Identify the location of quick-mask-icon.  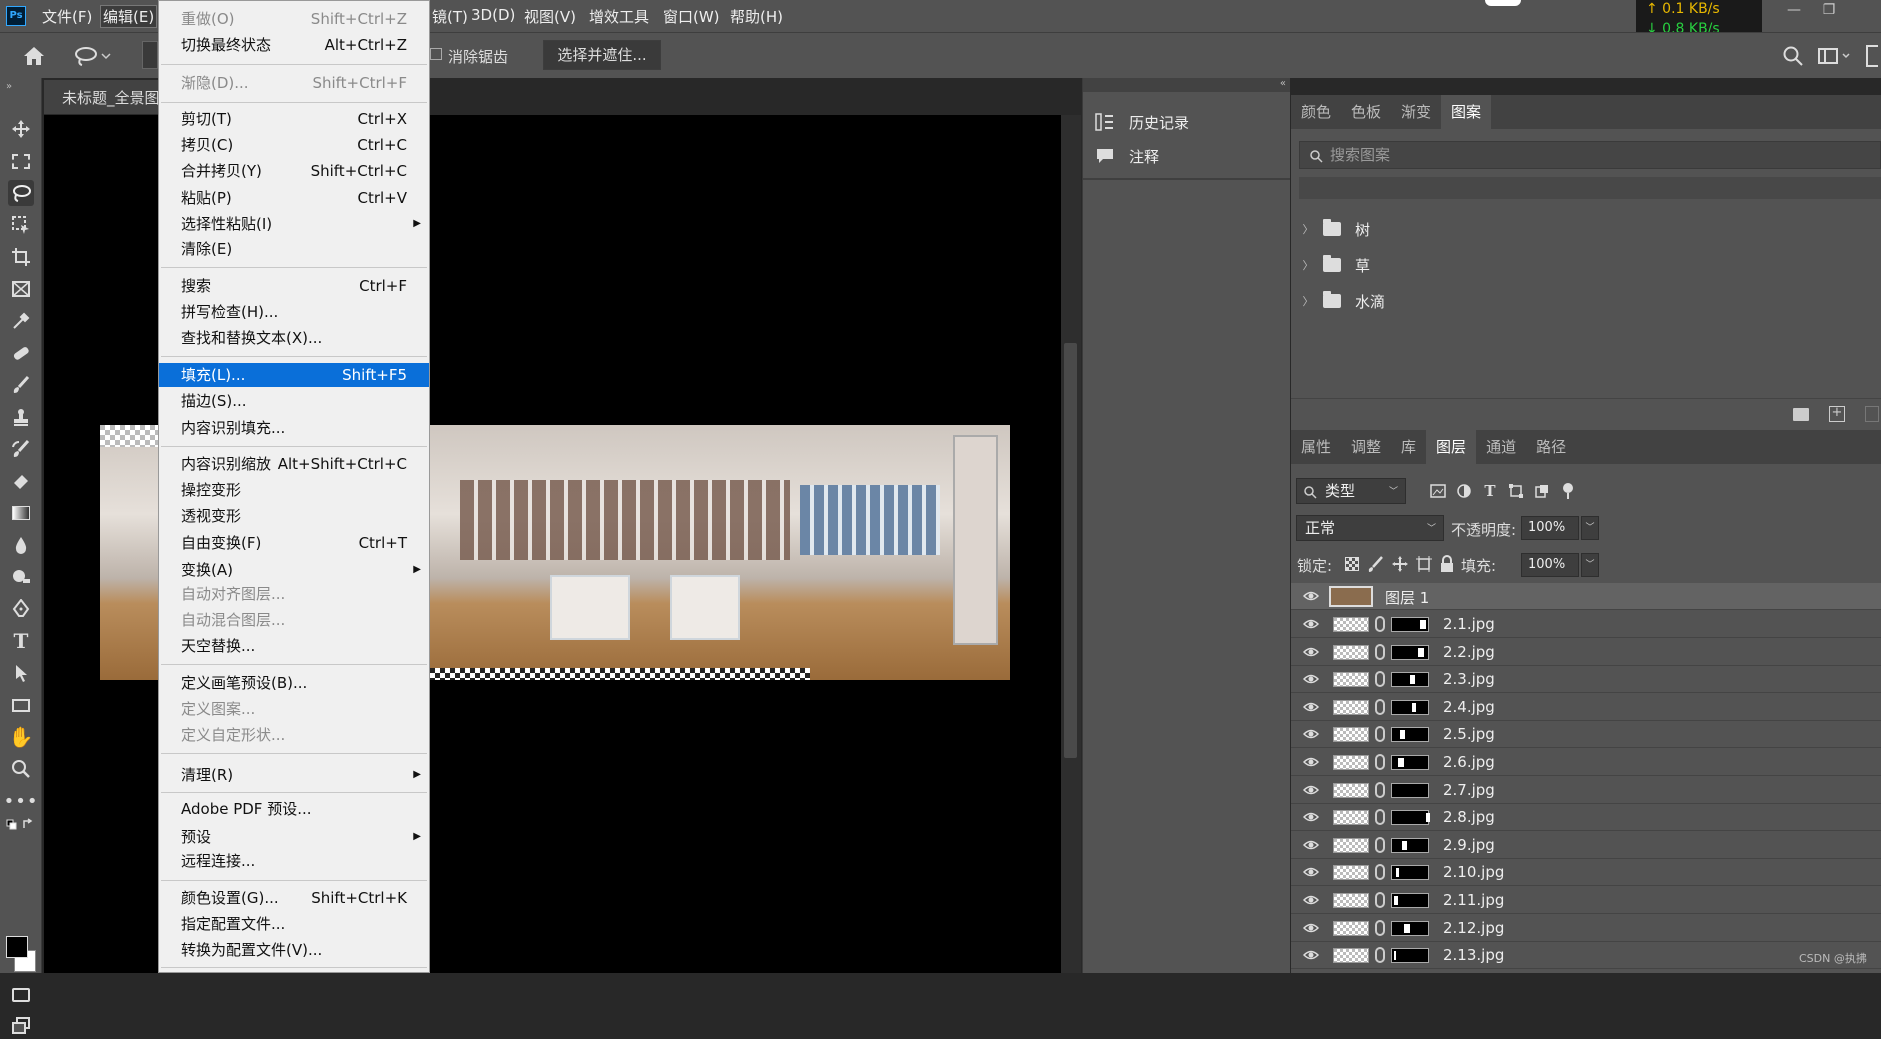
(21, 995).